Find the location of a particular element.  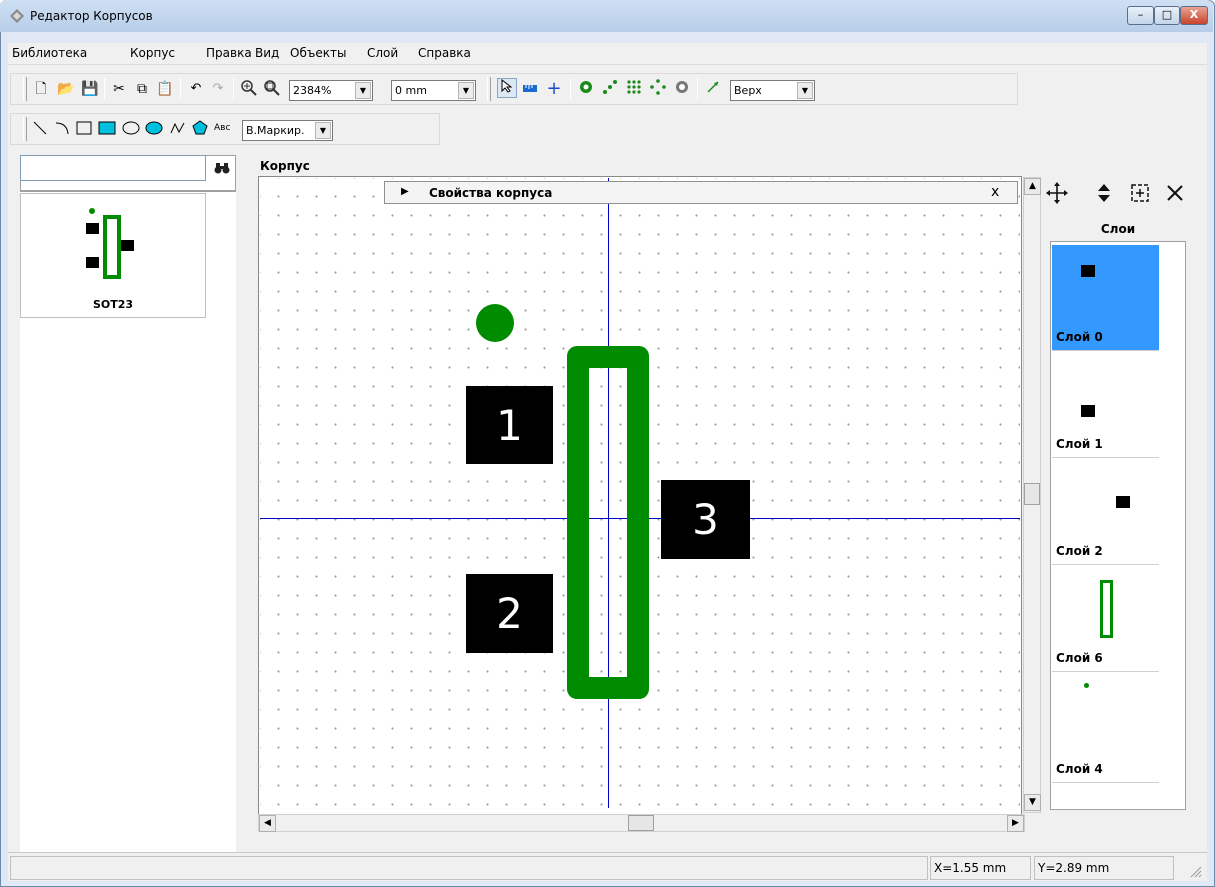

layer-item-3: Слой 6 is located at coordinates (1105, 619).